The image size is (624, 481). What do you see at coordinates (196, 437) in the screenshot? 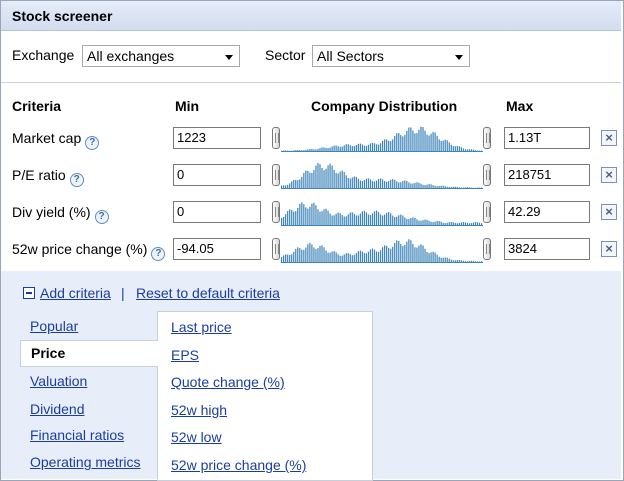
I see `option-52w-low: 52w low` at bounding box center [196, 437].